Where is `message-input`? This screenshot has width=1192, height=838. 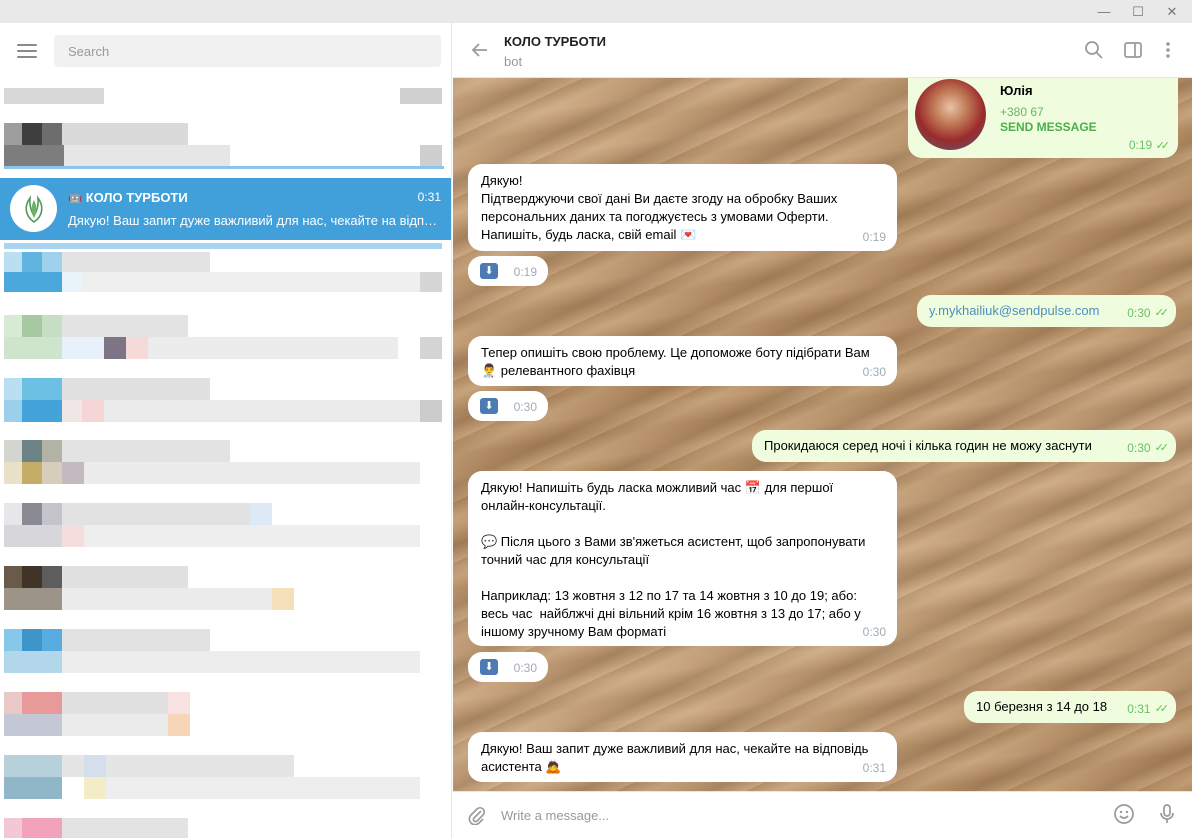
message-input is located at coordinates (801, 815).